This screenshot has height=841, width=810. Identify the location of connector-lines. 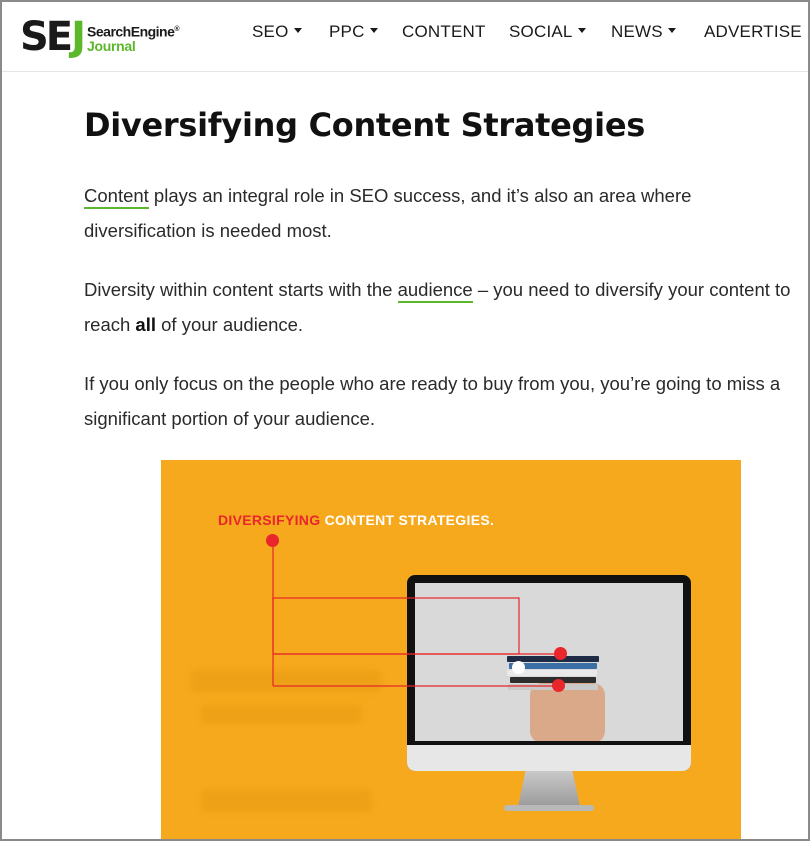
(416, 614).